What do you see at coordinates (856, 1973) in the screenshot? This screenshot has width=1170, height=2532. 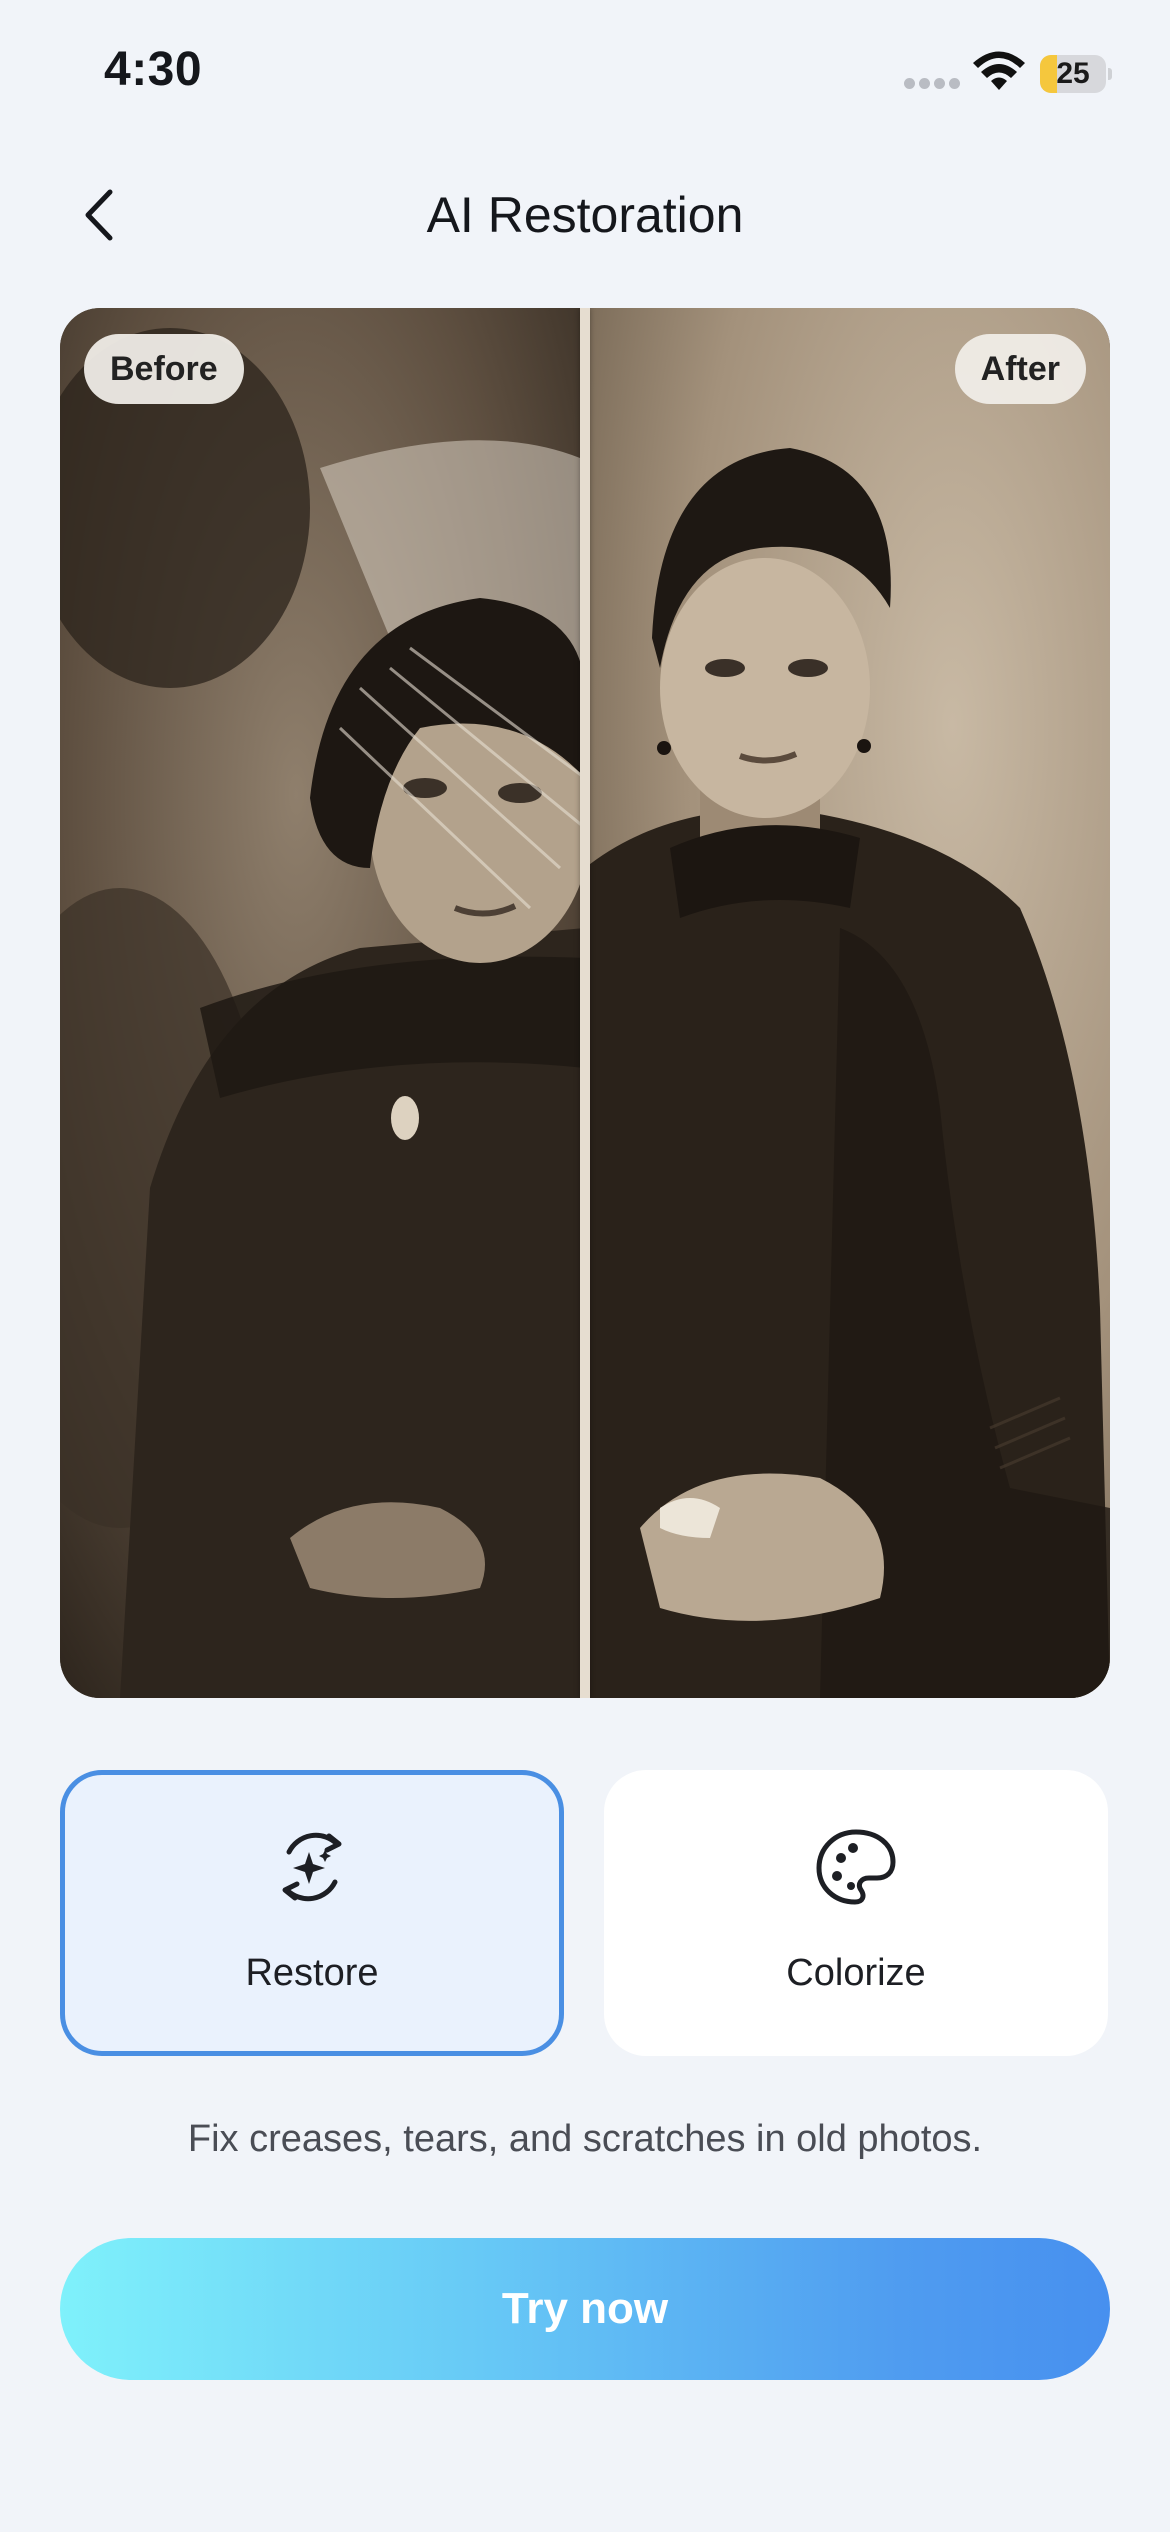 I see `colorize-label: Colorize` at bounding box center [856, 1973].